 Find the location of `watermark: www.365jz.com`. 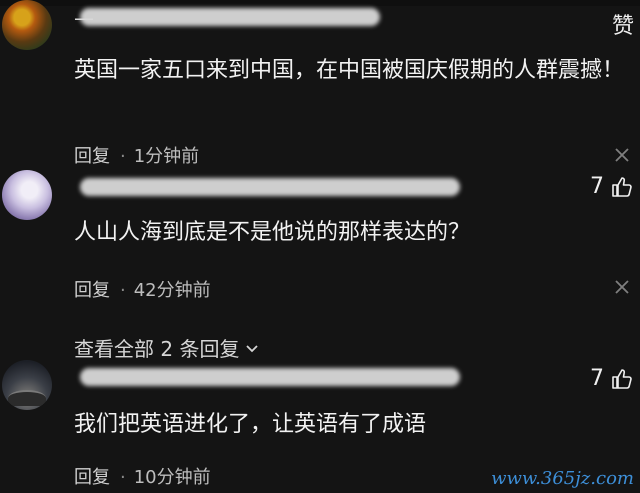

watermark: www.365jz.com is located at coordinates (562, 478).